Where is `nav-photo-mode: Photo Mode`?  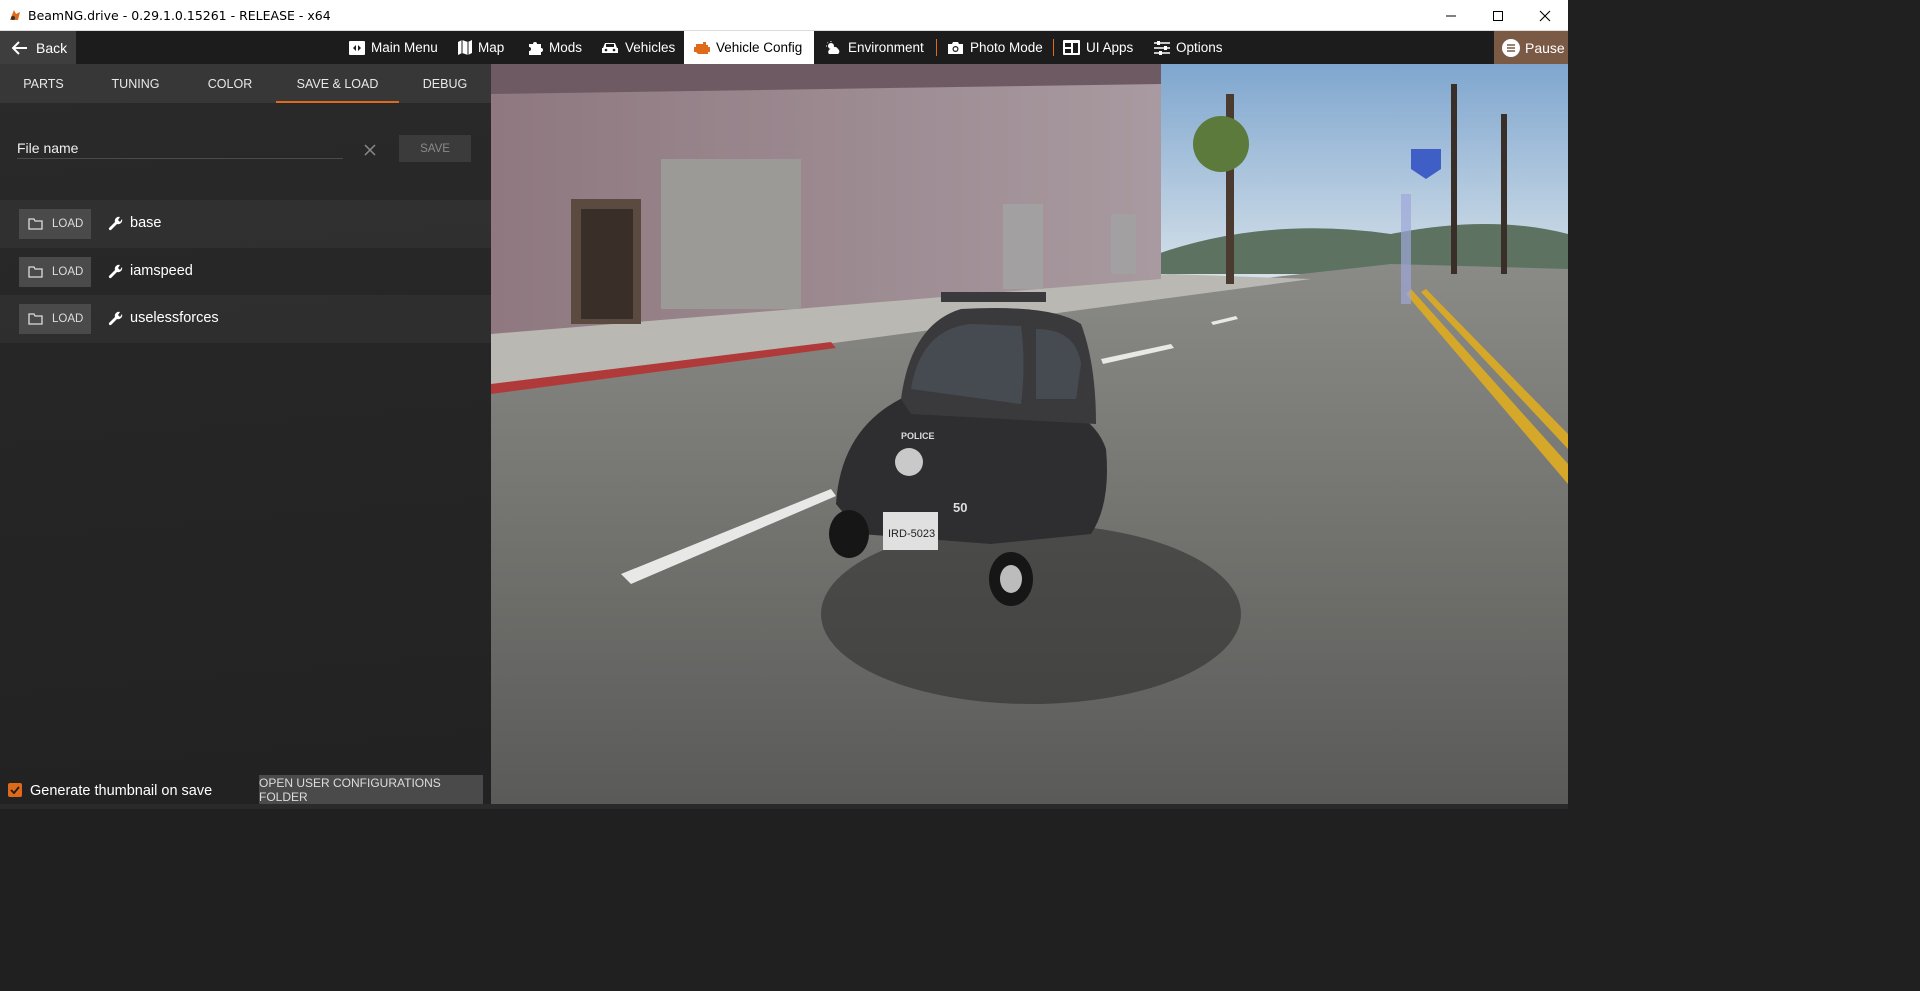 nav-photo-mode: Photo Mode is located at coordinates (995, 47).